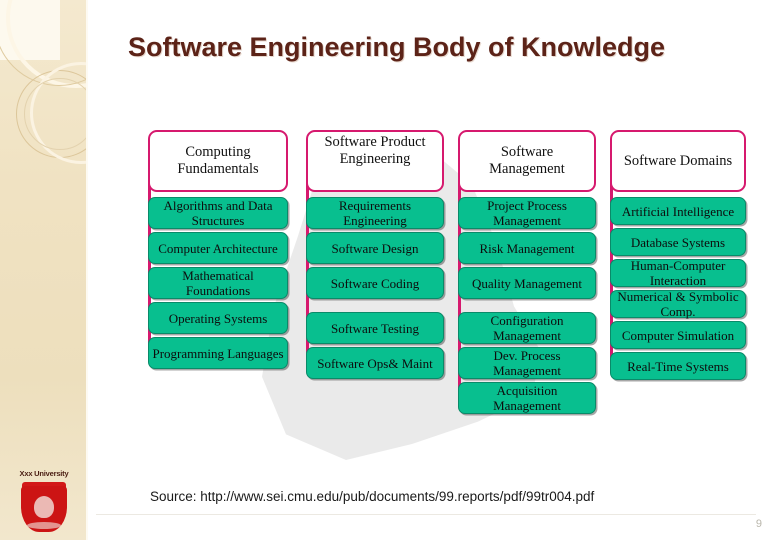  What do you see at coordinates (218, 248) in the screenshot?
I see `knowledge-area-item: Computer Architecture` at bounding box center [218, 248].